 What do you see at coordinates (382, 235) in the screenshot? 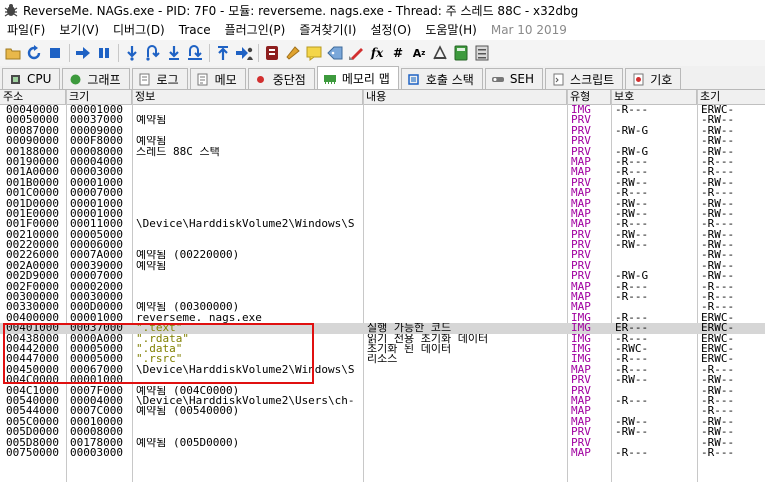
I see `table-row: 00210000 00005000 PRV -RW-- -RW--` at bounding box center [382, 235].